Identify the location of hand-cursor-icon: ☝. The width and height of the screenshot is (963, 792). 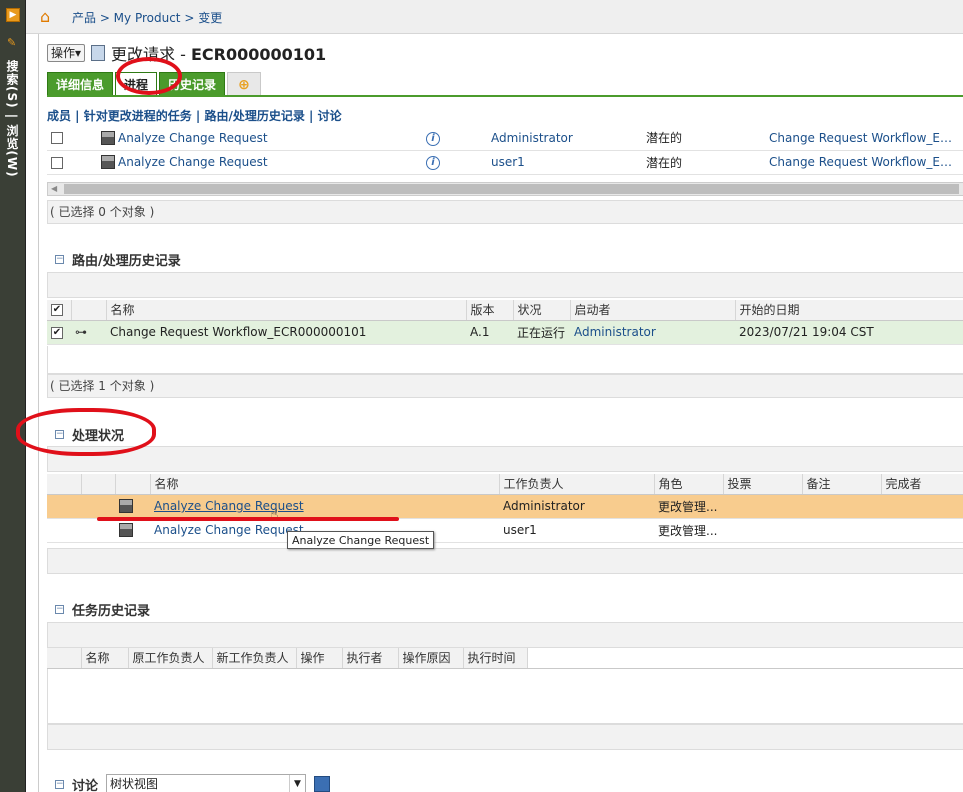
(274, 515).